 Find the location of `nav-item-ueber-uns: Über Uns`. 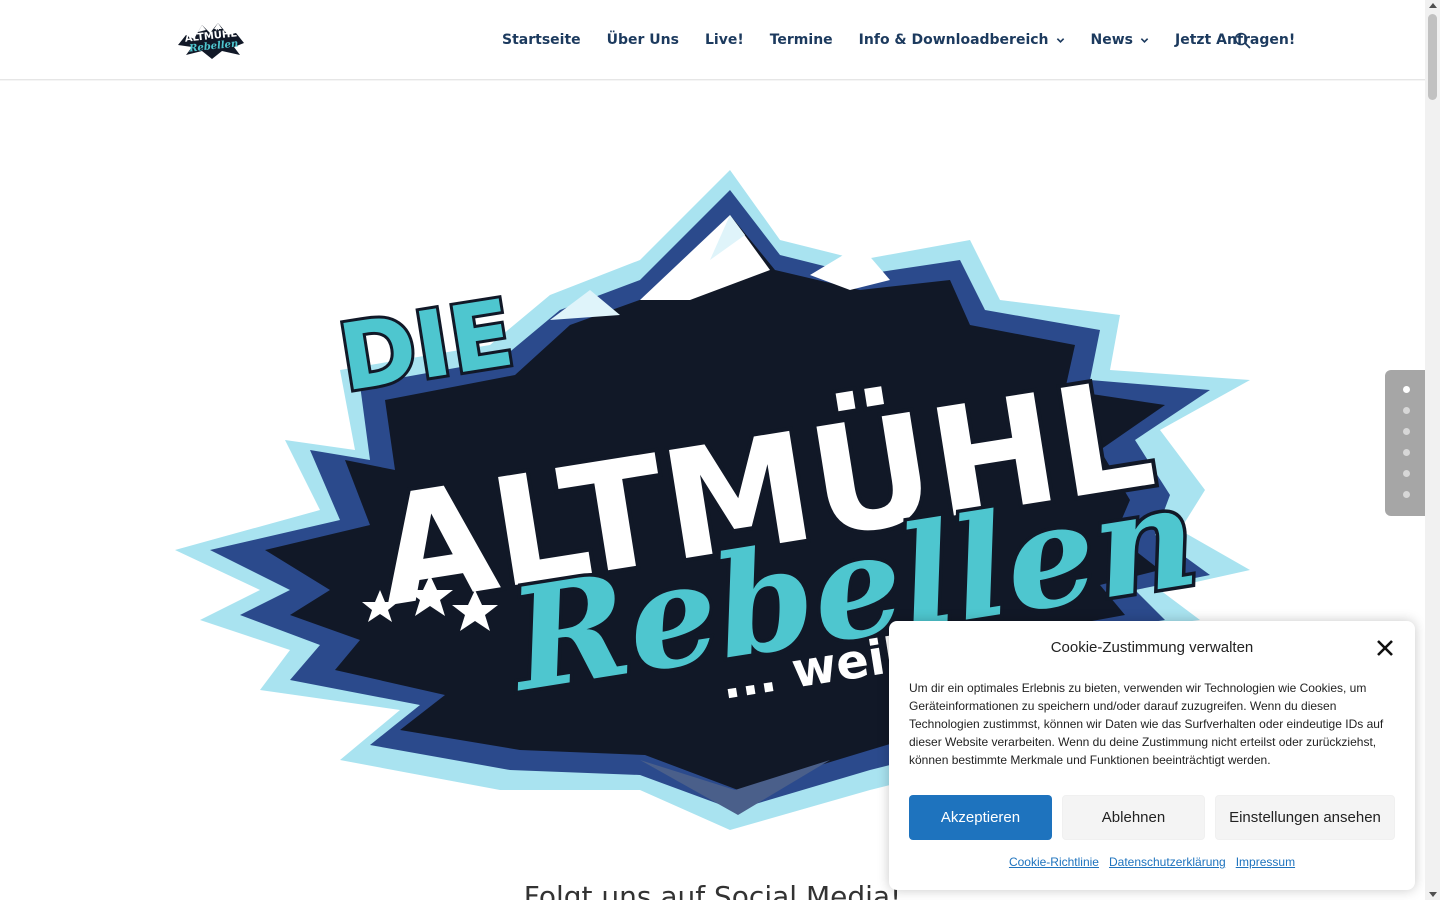

nav-item-ueber-uns: Über Uns is located at coordinates (643, 40).